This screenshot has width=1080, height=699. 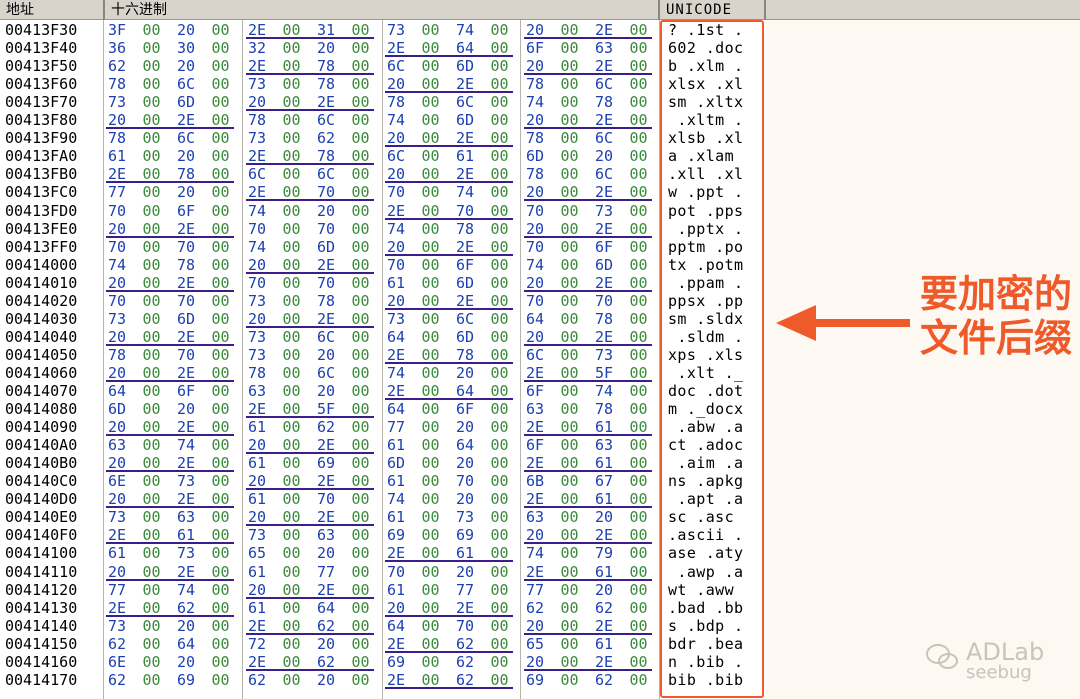 What do you see at coordinates (119, 48) in the screenshot?
I see `hex-byte: 36` at bounding box center [119, 48].